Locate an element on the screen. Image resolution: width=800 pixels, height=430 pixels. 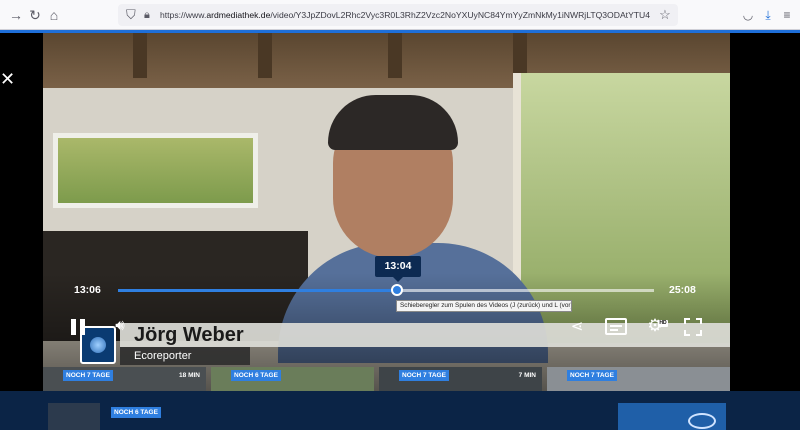
duration-label: 18 MIN is located at coordinates (189, 375).